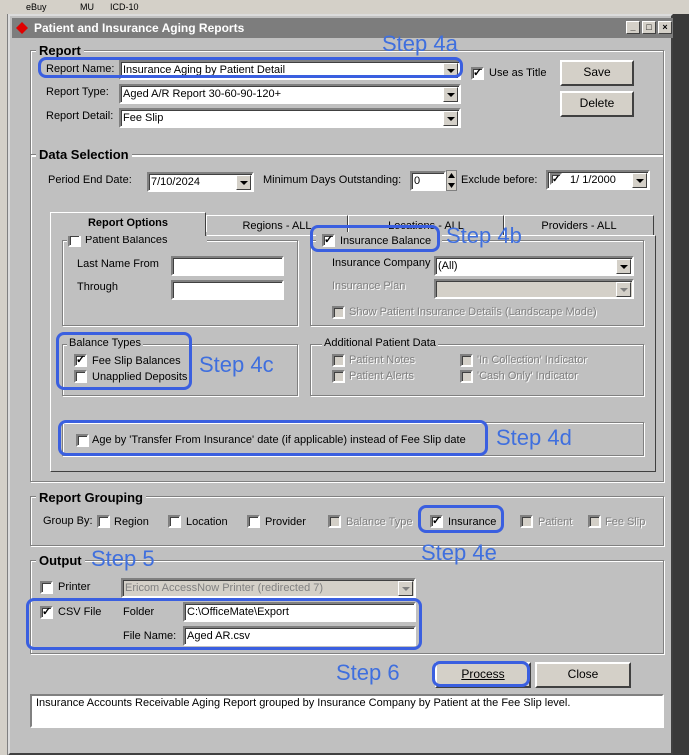 Image resolution: width=689 pixels, height=755 pixels. What do you see at coordinates (633, 27) in the screenshot?
I see `minimize-icon: _` at bounding box center [633, 27].